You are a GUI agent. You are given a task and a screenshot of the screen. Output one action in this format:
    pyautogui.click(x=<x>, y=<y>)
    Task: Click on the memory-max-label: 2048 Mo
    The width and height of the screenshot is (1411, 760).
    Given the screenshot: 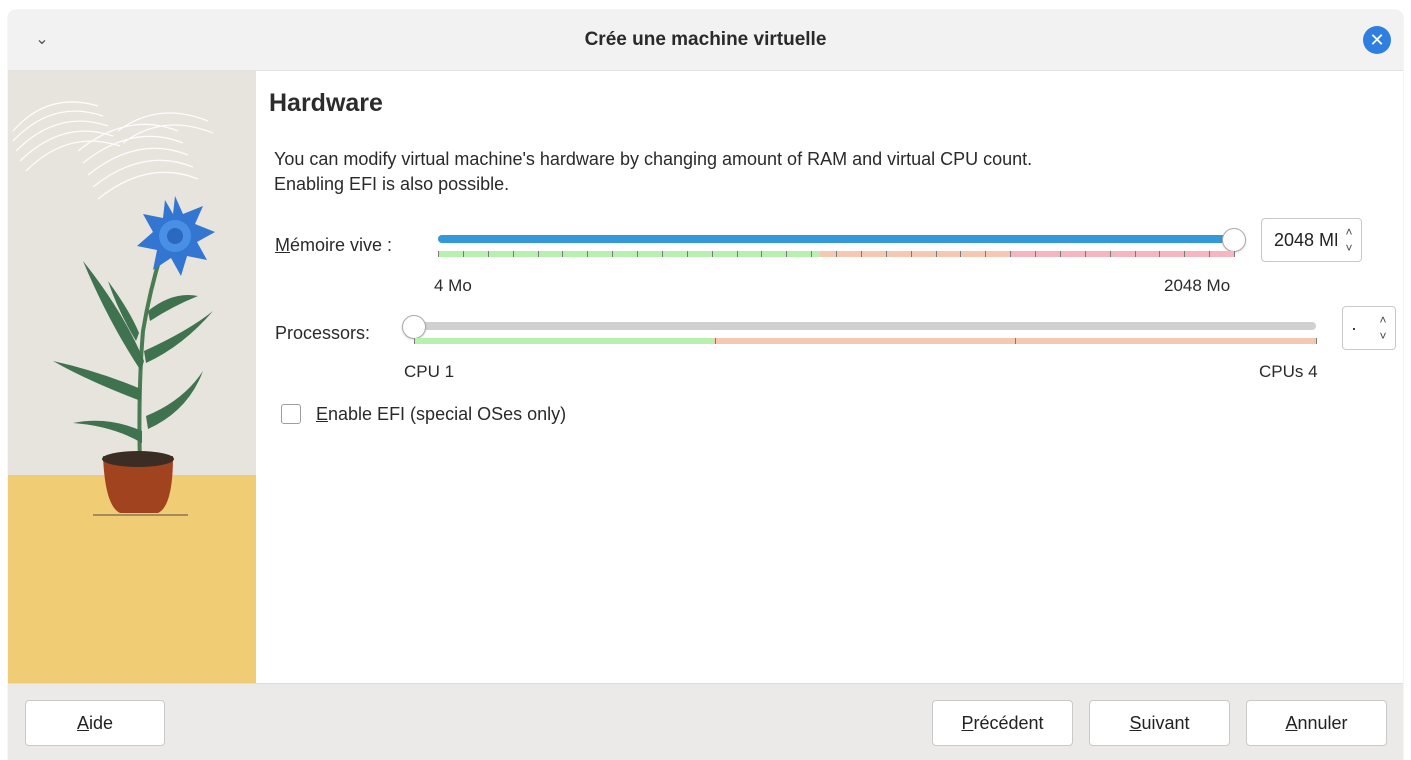 What is the action you would take?
    pyautogui.click(x=1197, y=285)
    